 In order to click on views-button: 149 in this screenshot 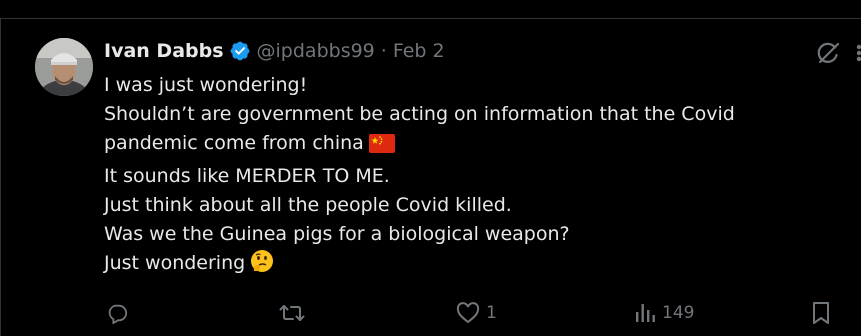, I will do `click(664, 313)`.